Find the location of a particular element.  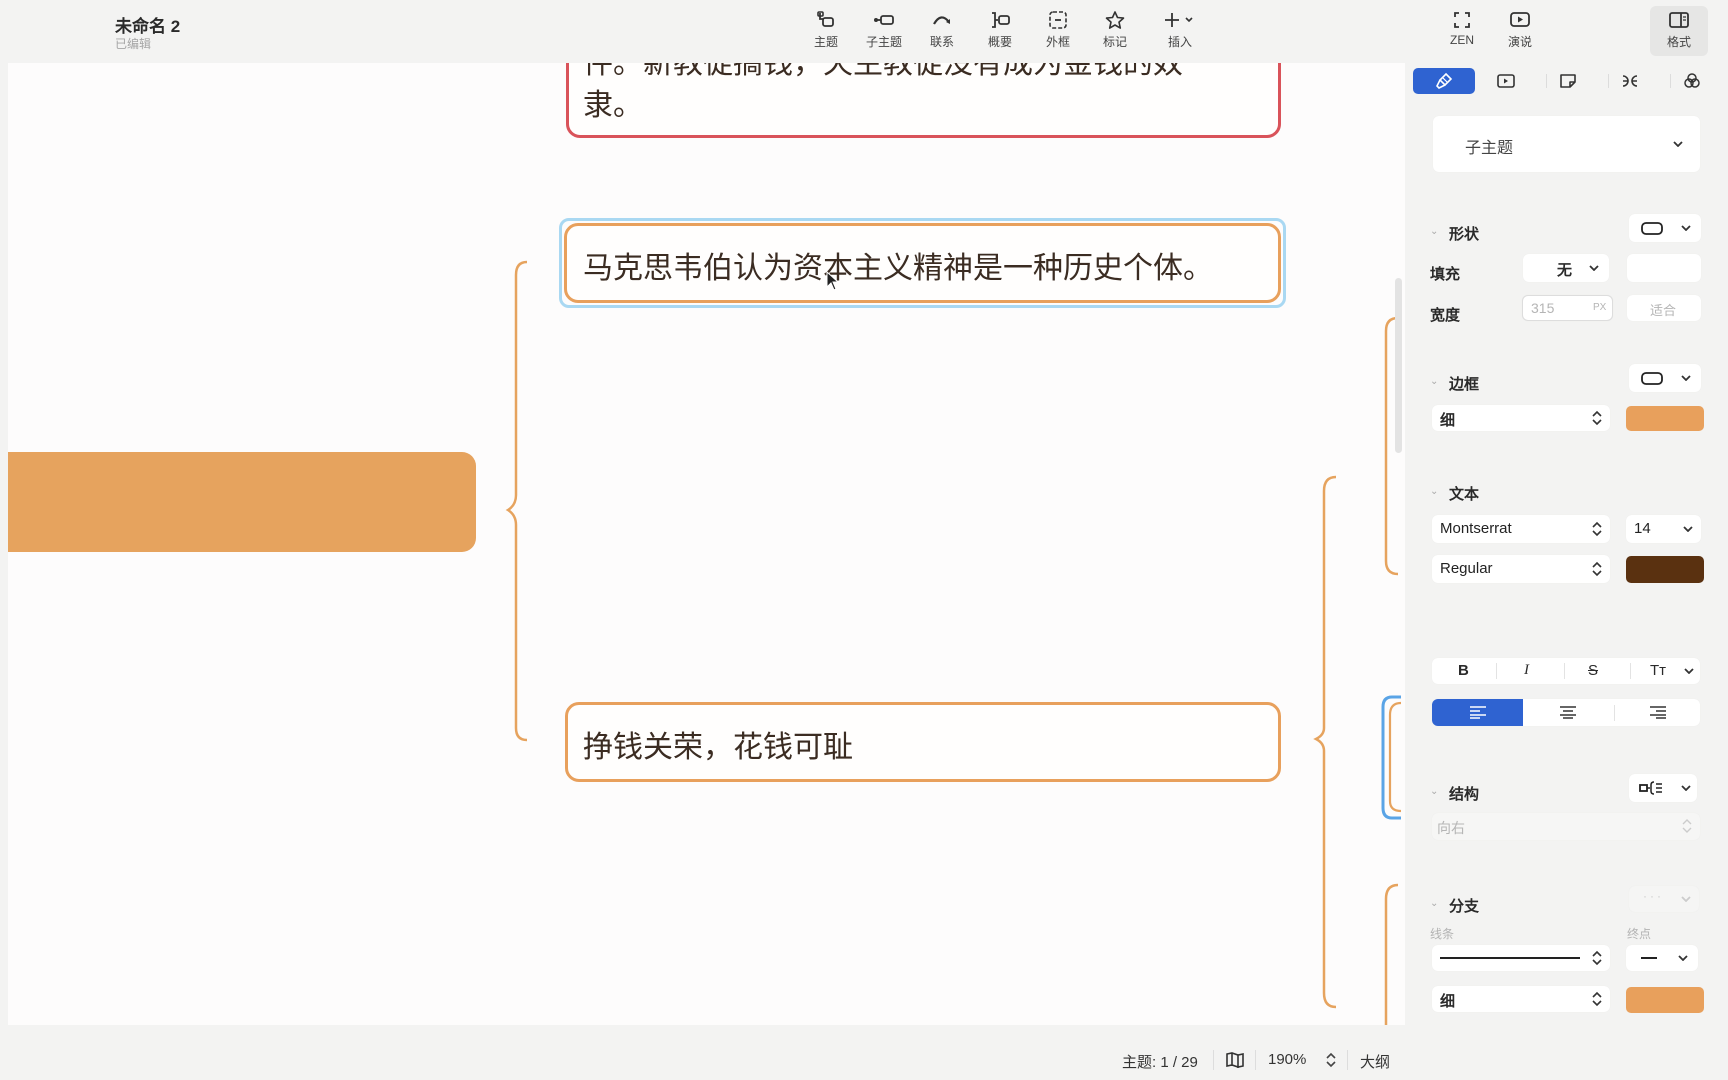

branch-style-select: ··· is located at coordinates (1664, 899).